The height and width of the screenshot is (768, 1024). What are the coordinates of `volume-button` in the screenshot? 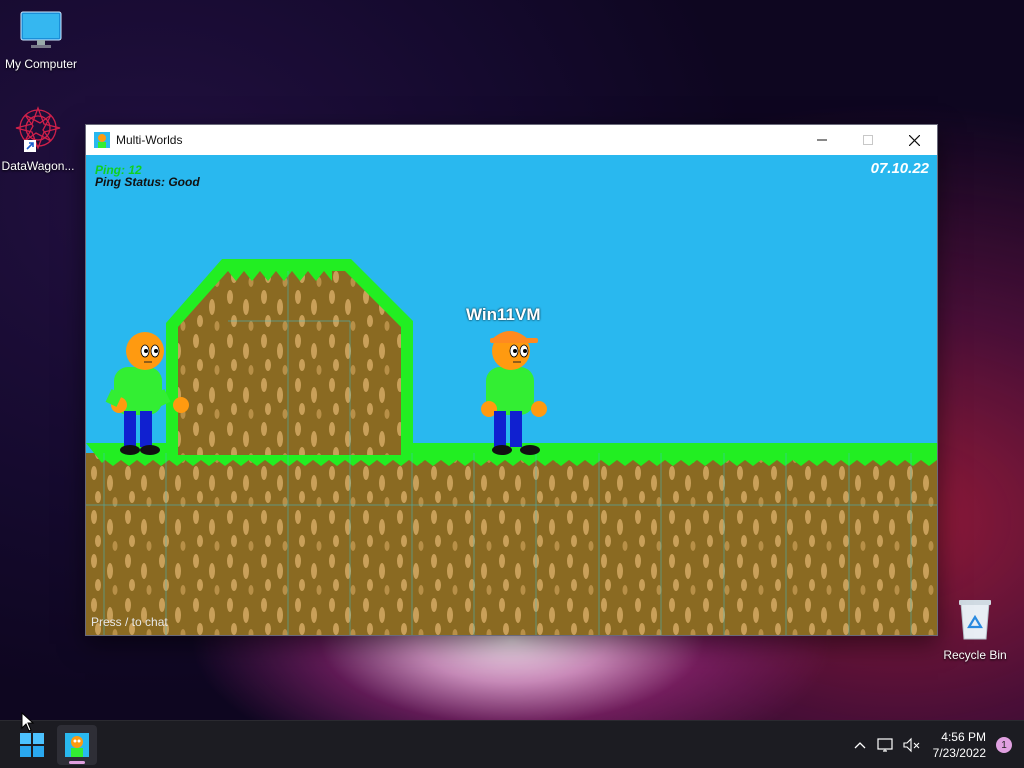 It's located at (912, 744).